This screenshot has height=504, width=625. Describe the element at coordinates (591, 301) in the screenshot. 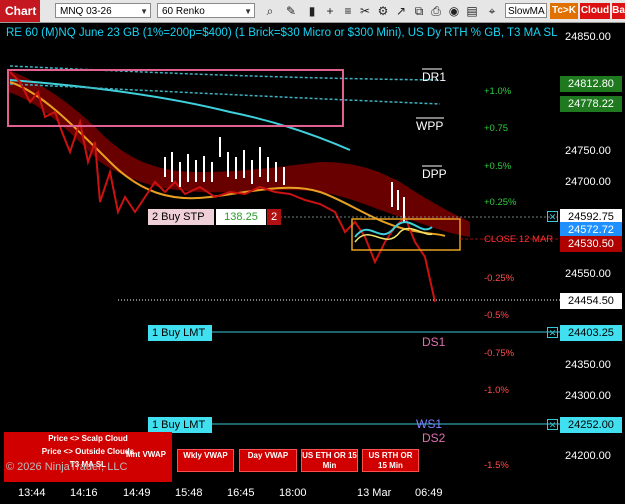

I see `price-box-last: 24454.50` at that location.